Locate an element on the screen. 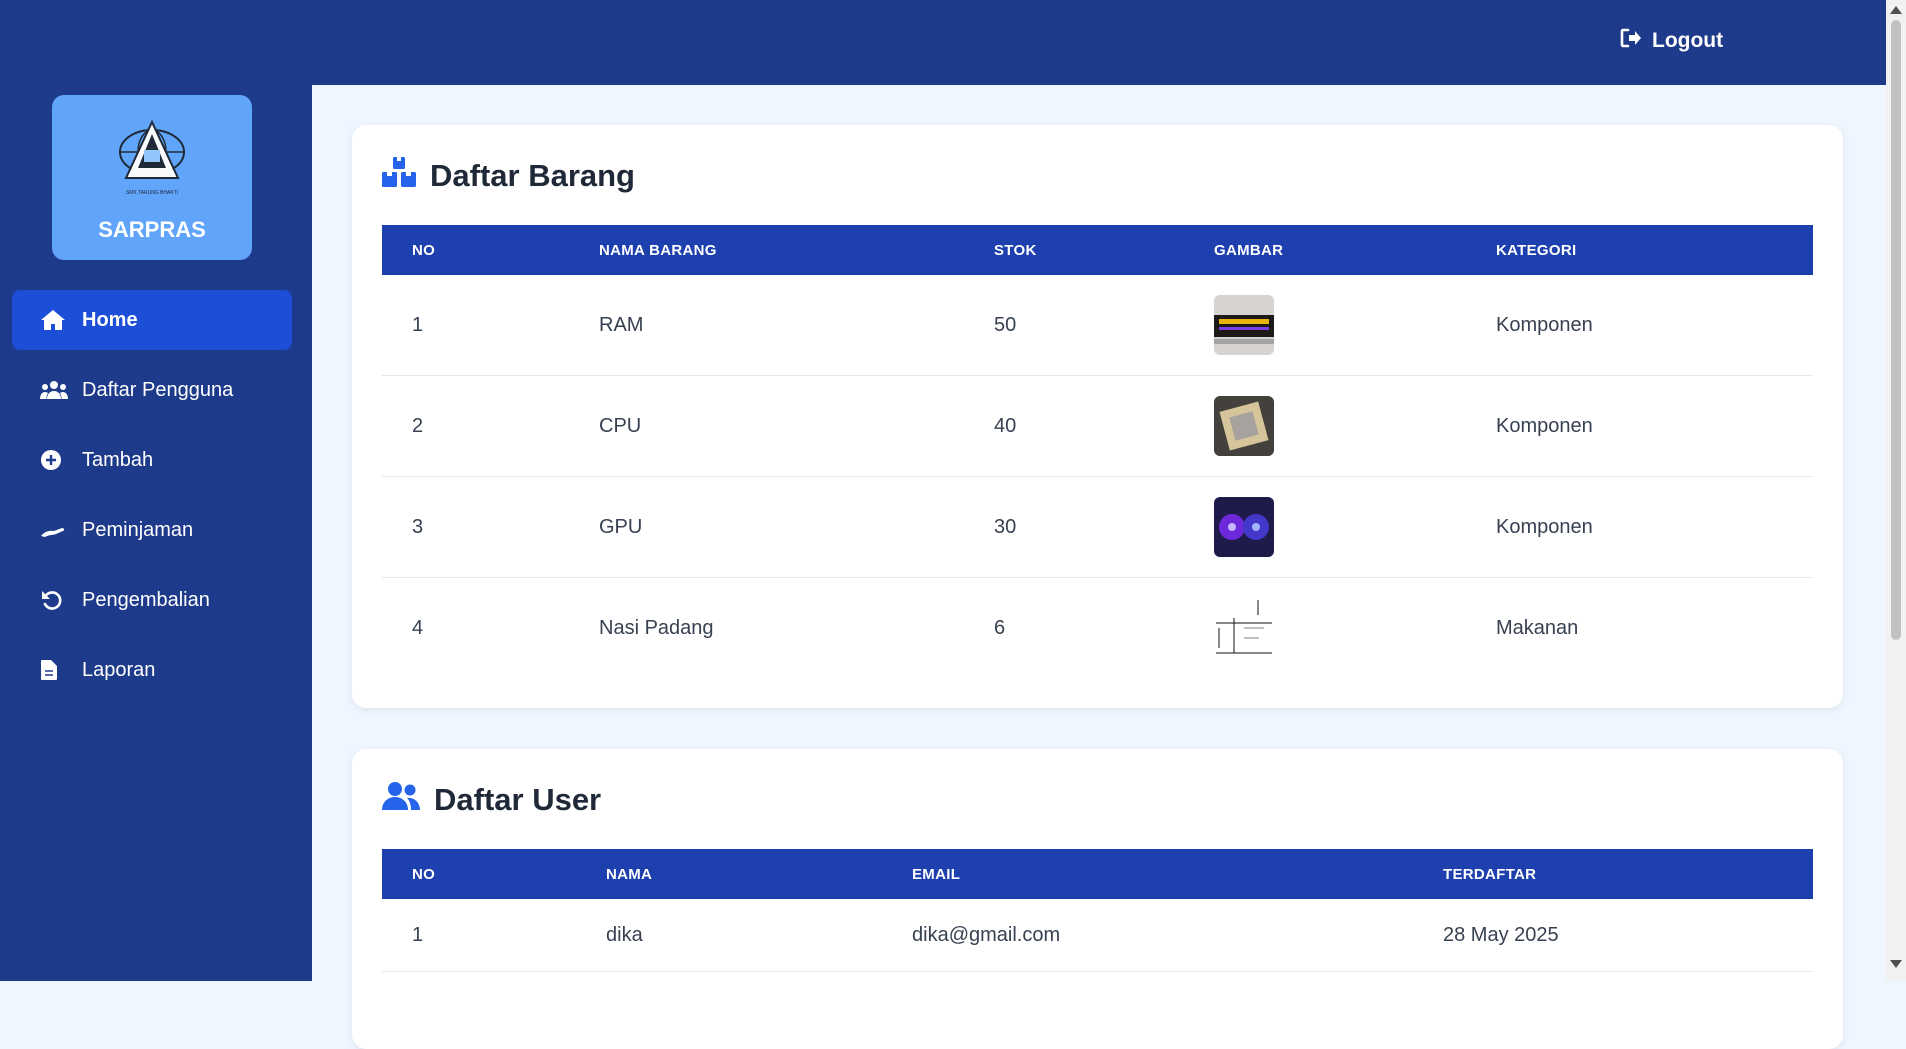 This screenshot has height=1049, width=1906. cell-stok: 40 is located at coordinates (1074, 426).